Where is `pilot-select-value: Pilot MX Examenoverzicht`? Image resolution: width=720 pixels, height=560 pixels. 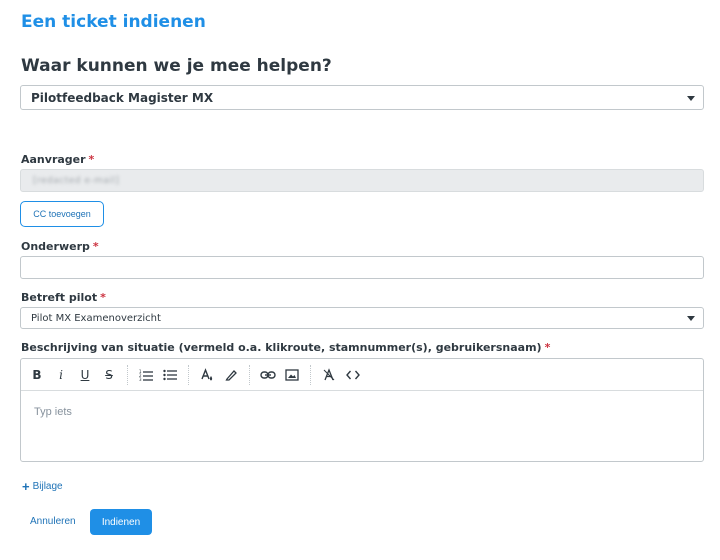
pilot-select-value: Pilot MX Examenoverzicht is located at coordinates (96, 318).